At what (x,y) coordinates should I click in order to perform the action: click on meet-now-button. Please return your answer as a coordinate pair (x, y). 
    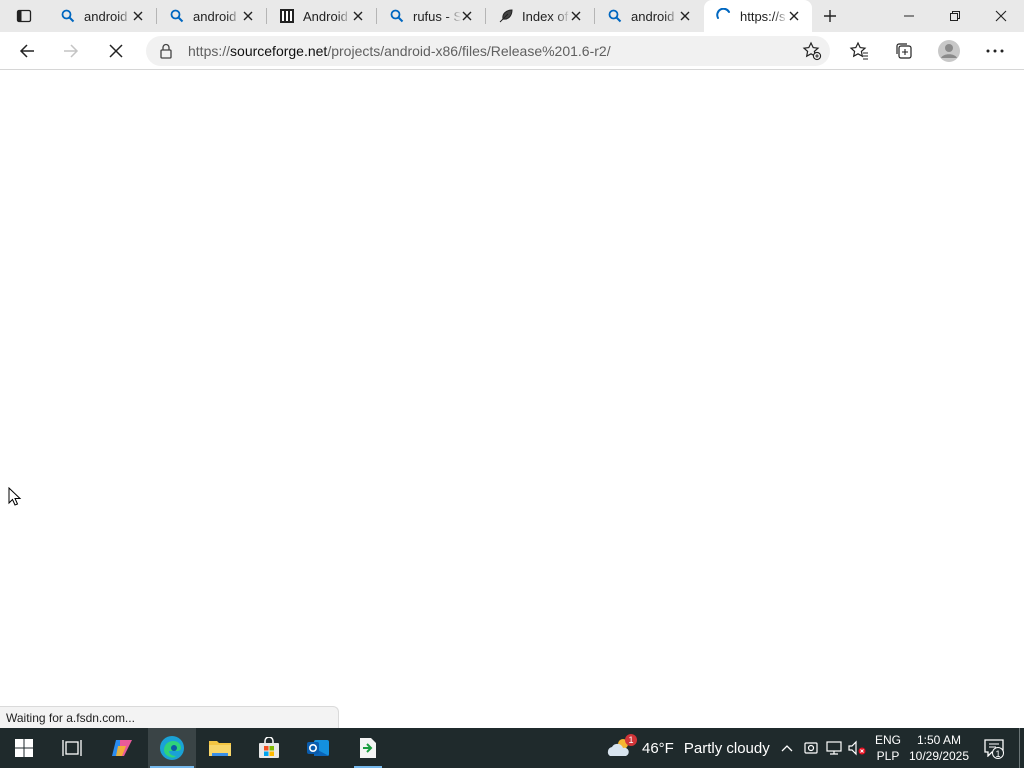
    Looking at the image, I should click on (811, 748).